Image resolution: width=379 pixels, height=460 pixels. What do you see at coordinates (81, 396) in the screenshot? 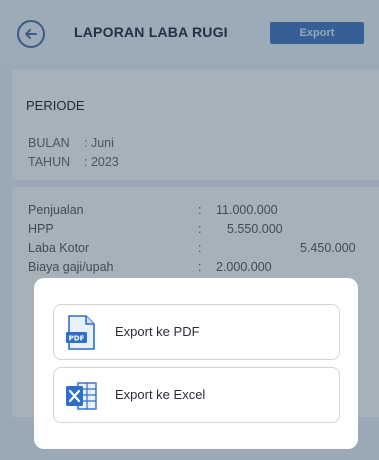
I see `excel-file-icon` at bounding box center [81, 396].